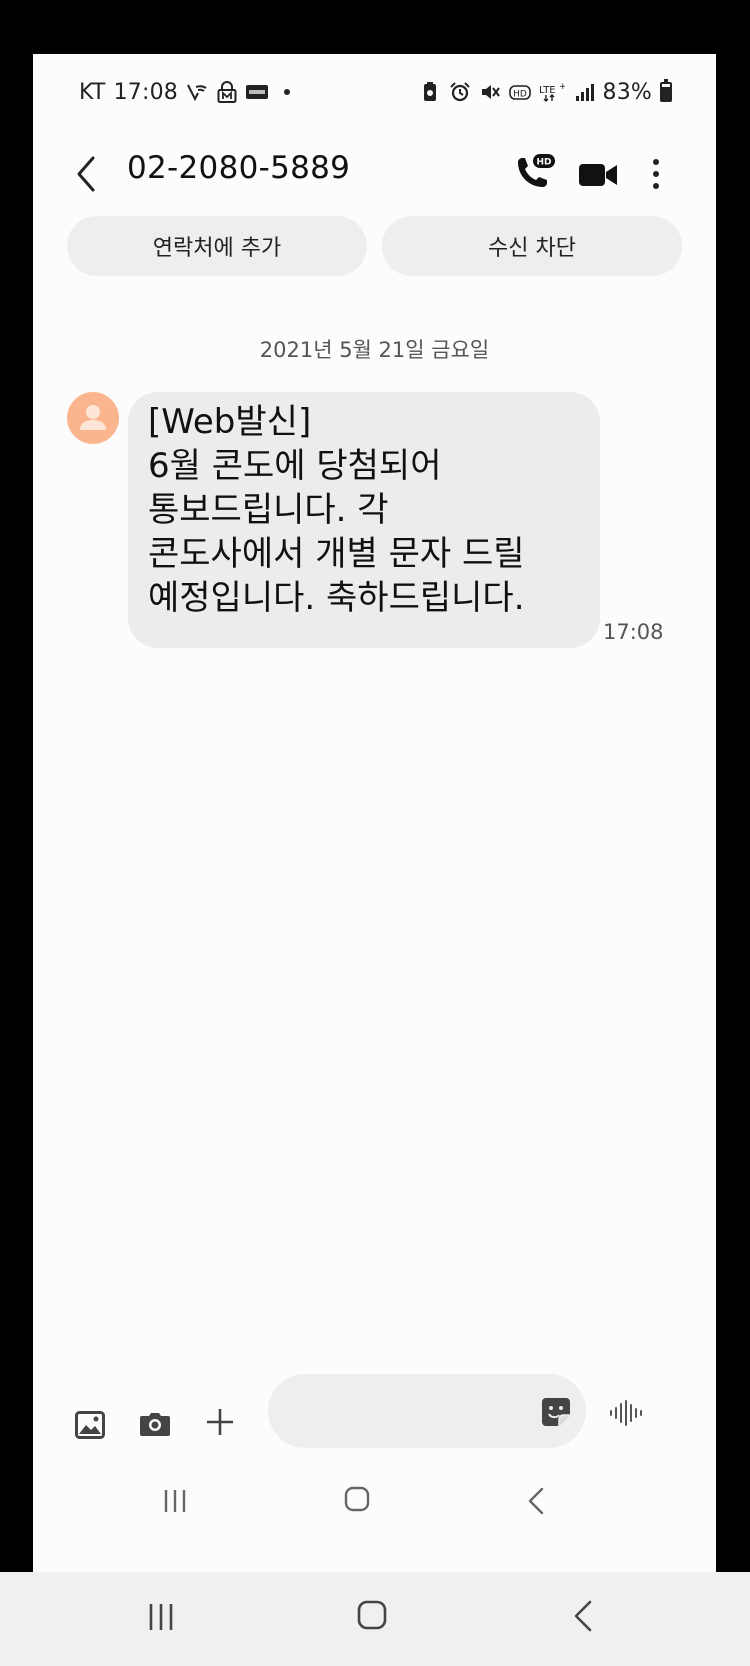  What do you see at coordinates (145, 92) in the screenshot?
I see `status-time: 17:08` at bounding box center [145, 92].